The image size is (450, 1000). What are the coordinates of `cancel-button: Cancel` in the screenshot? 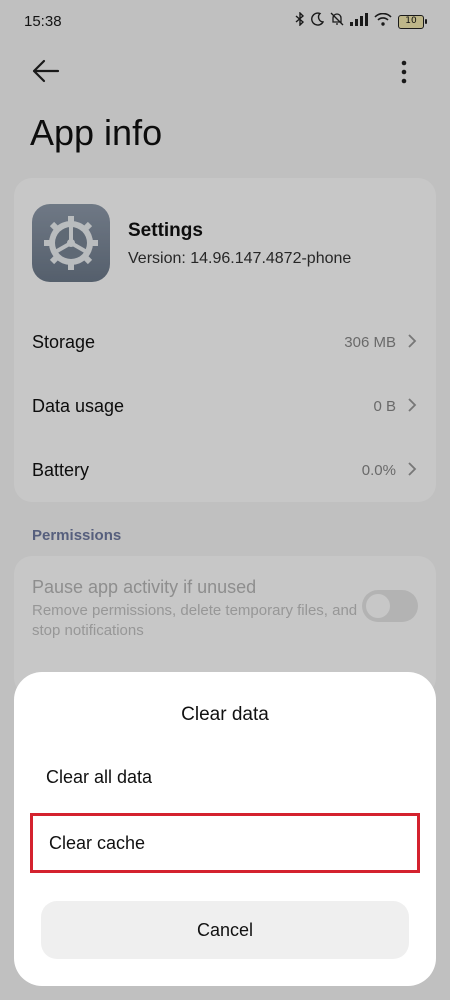 It's located at (225, 930).